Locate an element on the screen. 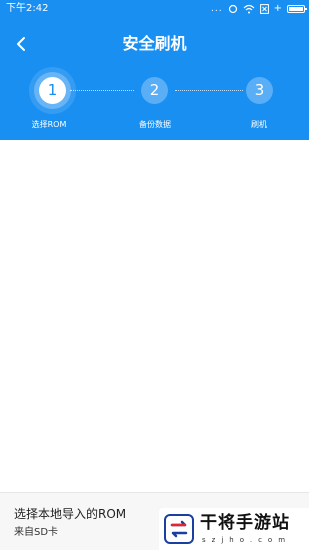  step-2-number: 2 is located at coordinates (154, 90).